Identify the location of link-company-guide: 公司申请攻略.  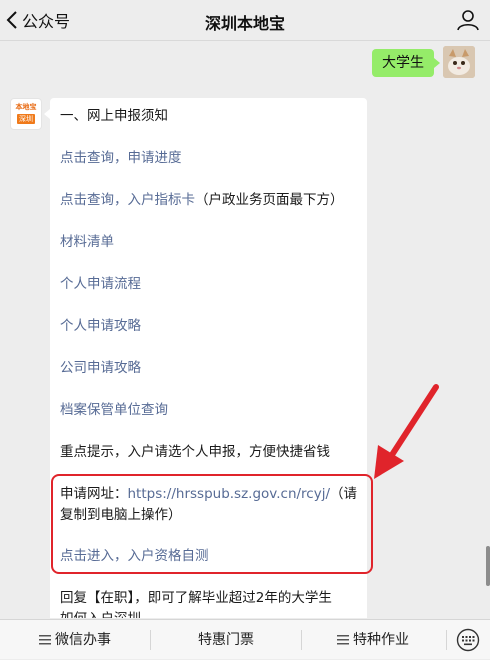
(100, 368).